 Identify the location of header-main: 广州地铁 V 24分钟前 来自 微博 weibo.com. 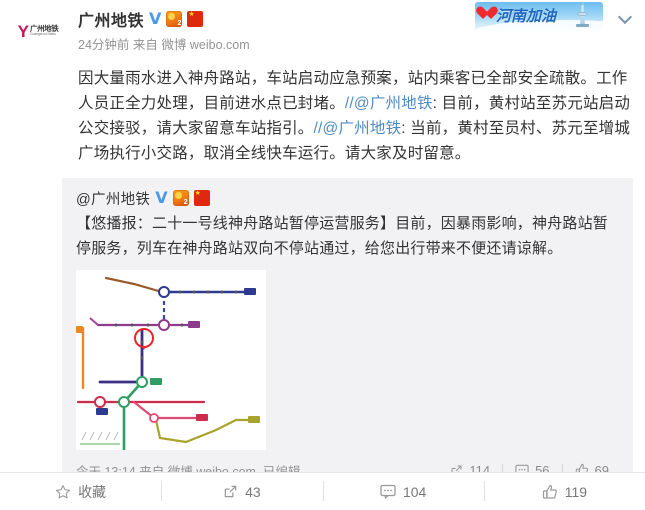
(164, 30).